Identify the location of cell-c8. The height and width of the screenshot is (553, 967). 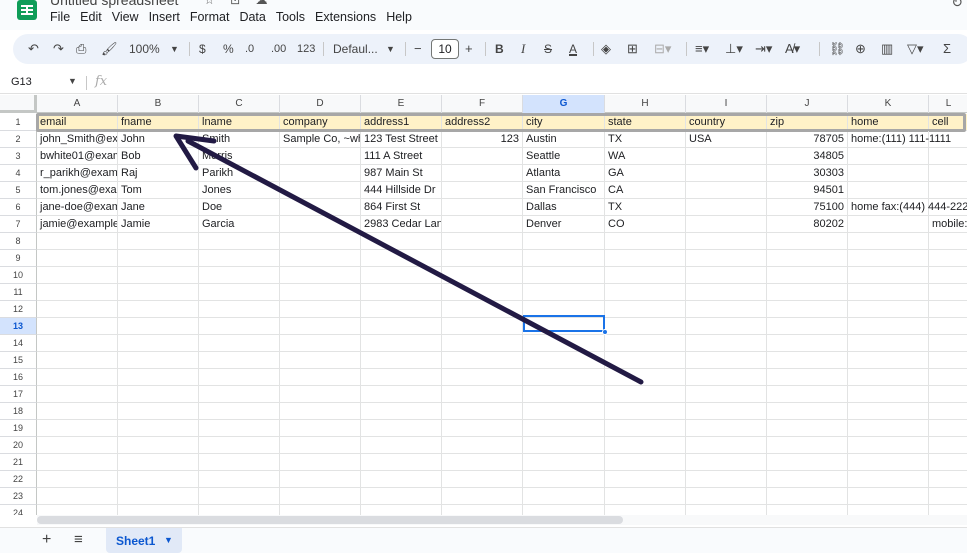
(239, 241).